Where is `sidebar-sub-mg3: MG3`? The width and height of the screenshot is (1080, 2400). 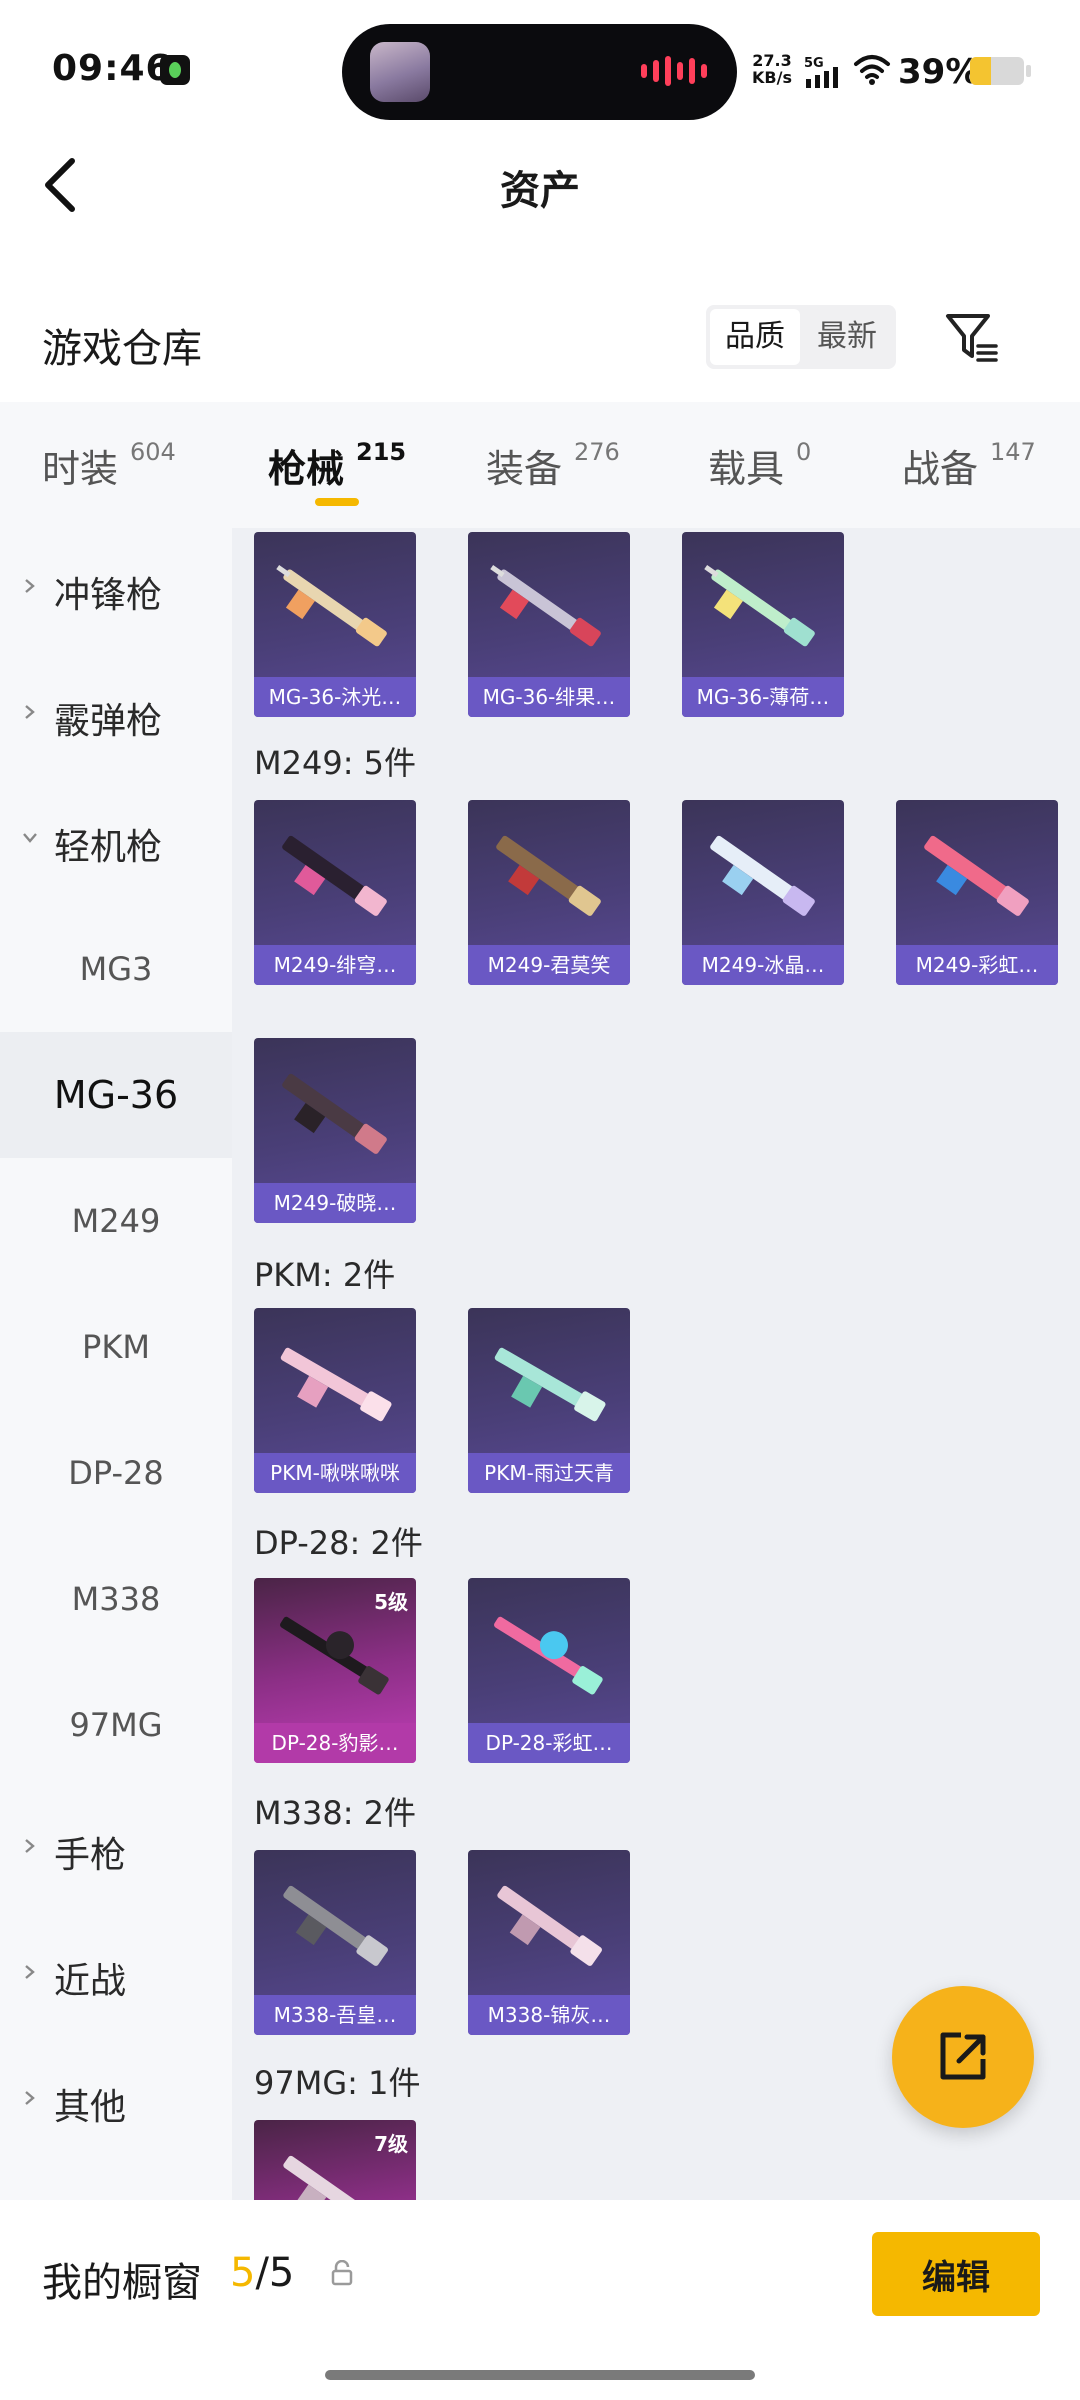 sidebar-sub-mg3: MG3 is located at coordinates (116, 969).